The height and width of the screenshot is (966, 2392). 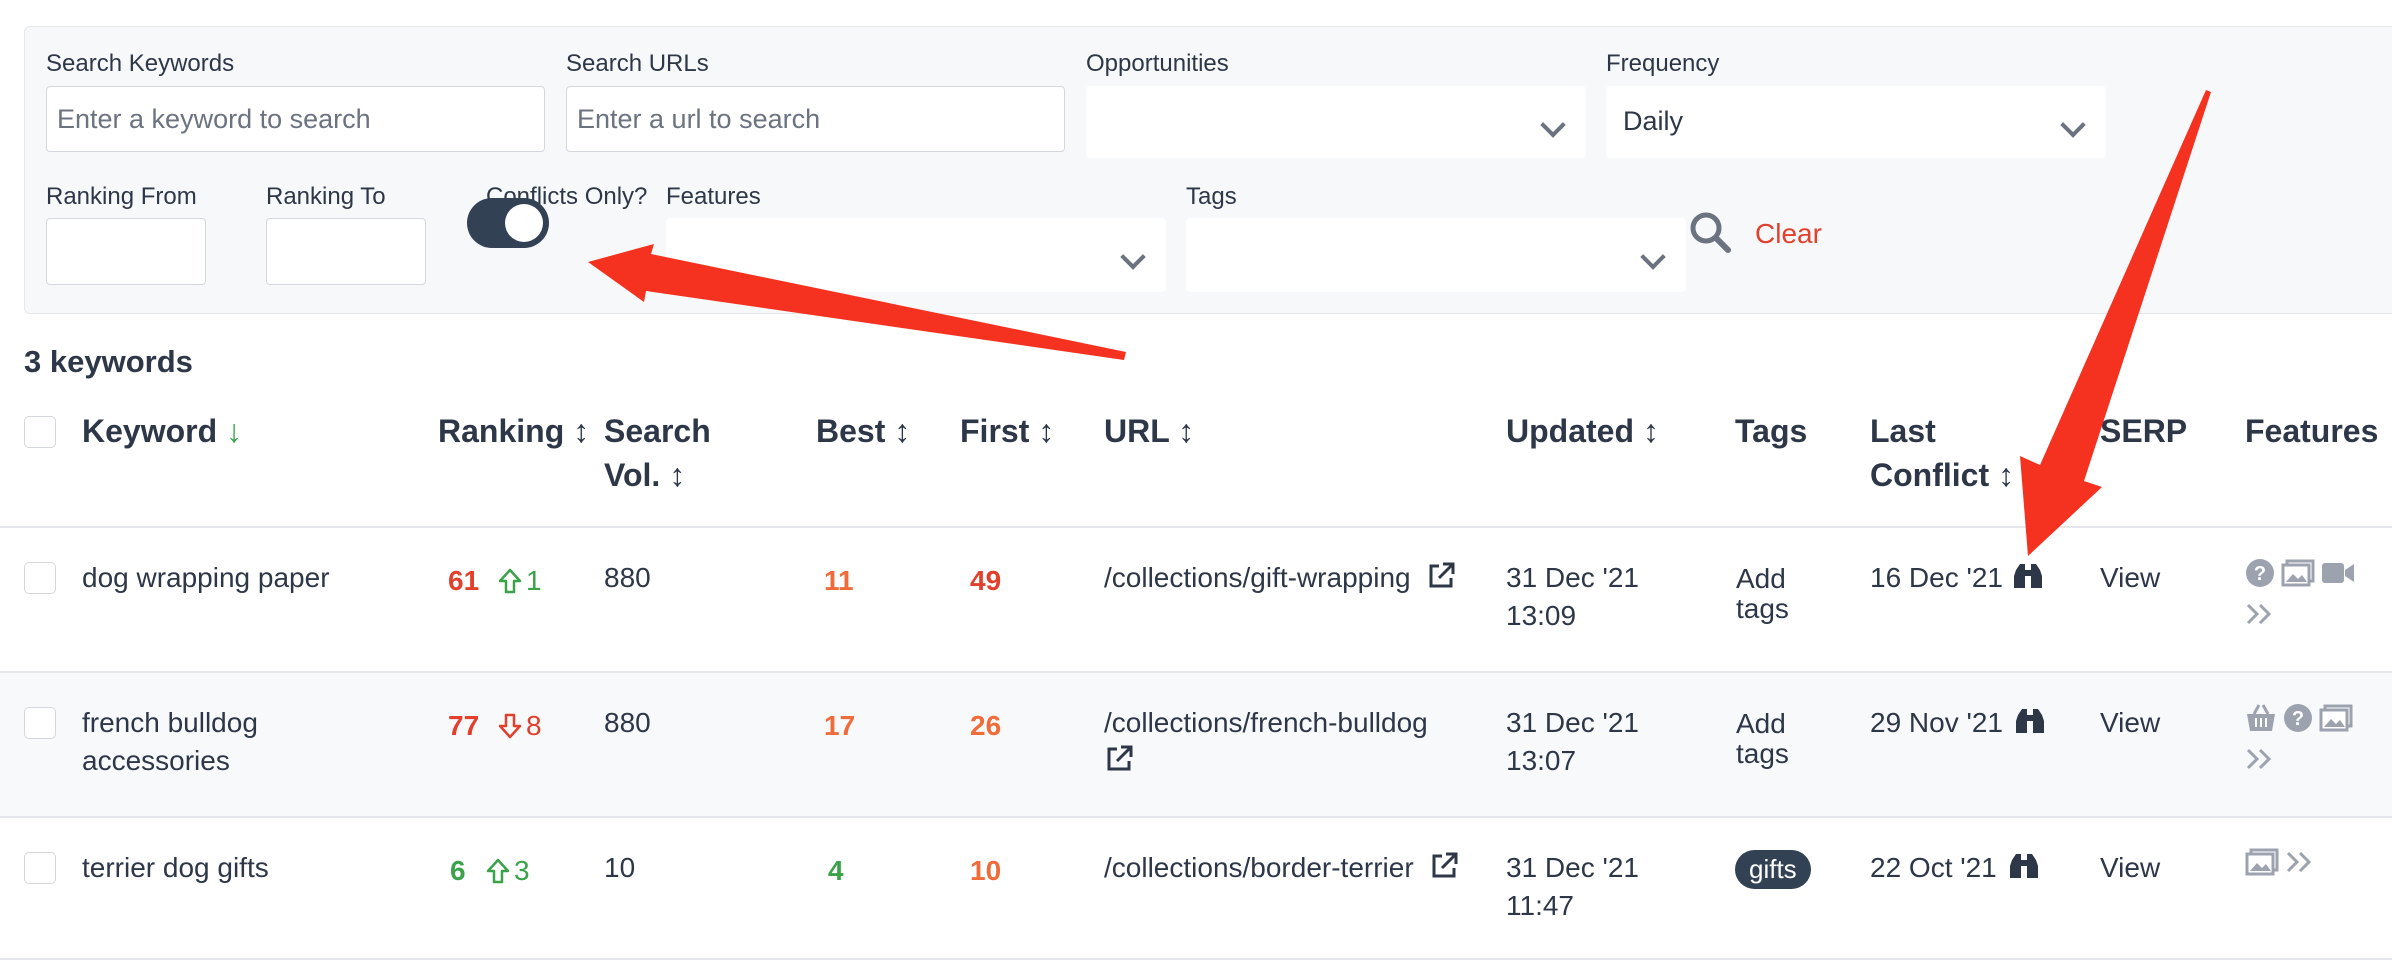 I want to click on url-text: /collections/french-bulldog, so click(x=1266, y=722).